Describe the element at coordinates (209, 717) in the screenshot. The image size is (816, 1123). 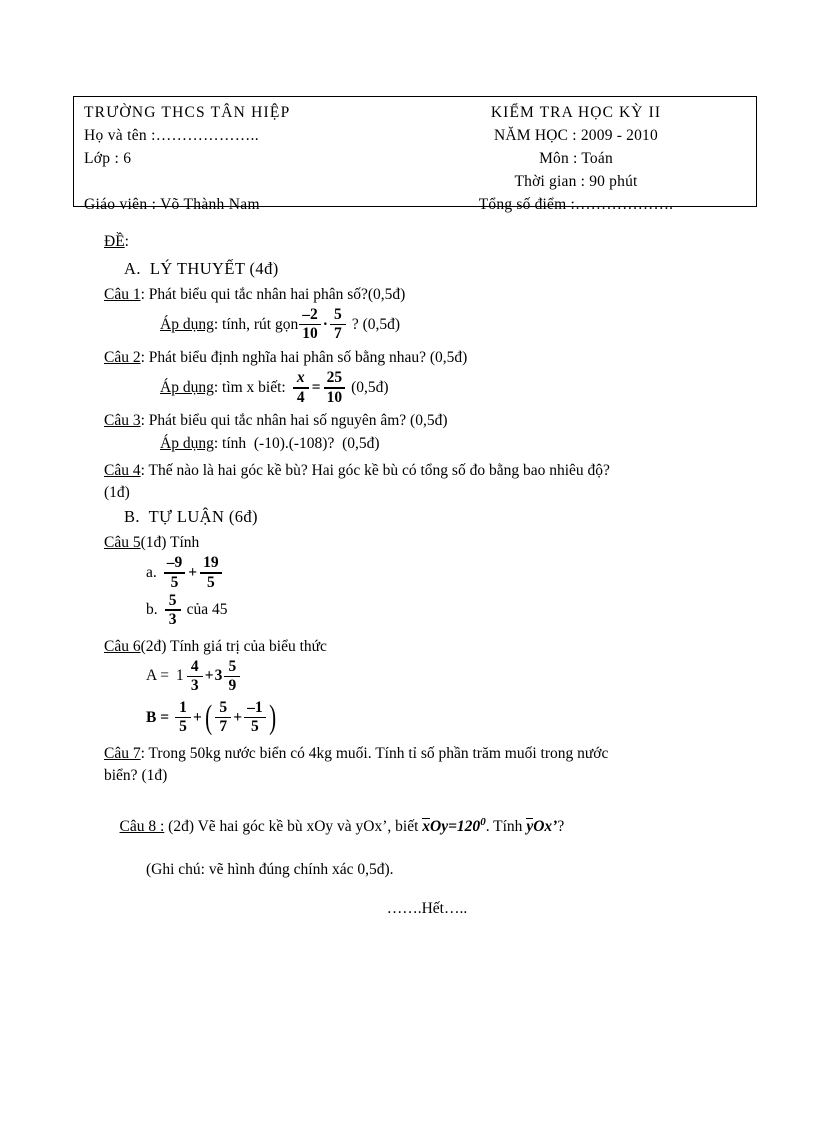
I see `left-parenthesis: (` at that location.